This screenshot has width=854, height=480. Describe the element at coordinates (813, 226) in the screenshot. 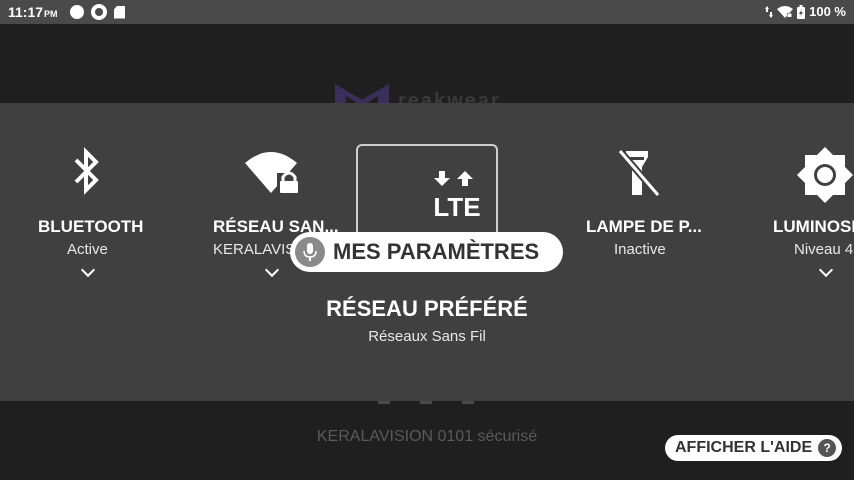

I see `tile-brightness-title: LUMINOSI` at that location.